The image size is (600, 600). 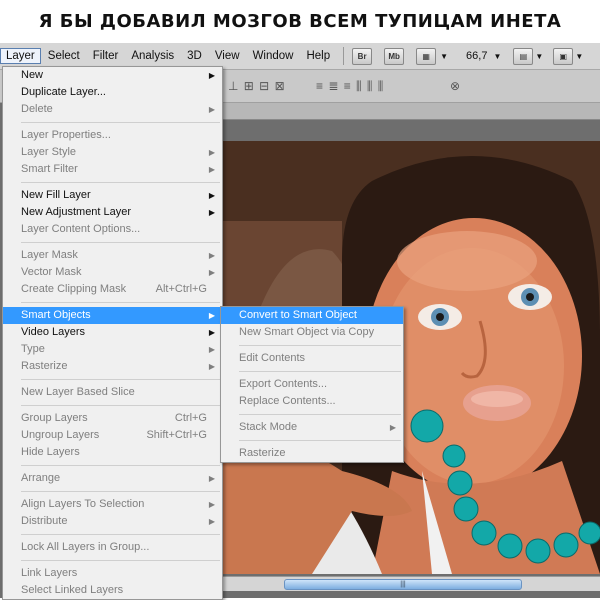 What do you see at coordinates (403, 584) in the screenshot?
I see `scrollbar-thumb: |||` at bounding box center [403, 584].